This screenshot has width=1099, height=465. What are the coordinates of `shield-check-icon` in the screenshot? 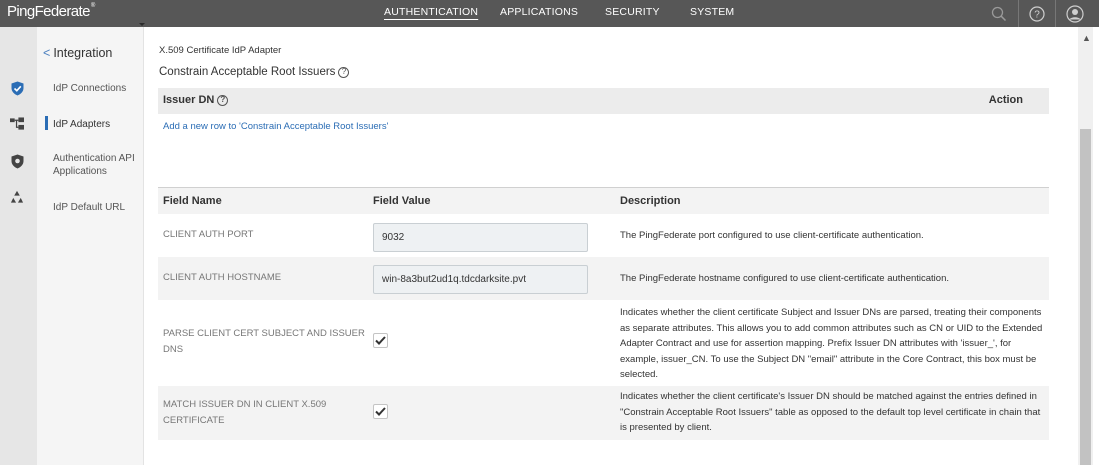 It's located at (17, 88).